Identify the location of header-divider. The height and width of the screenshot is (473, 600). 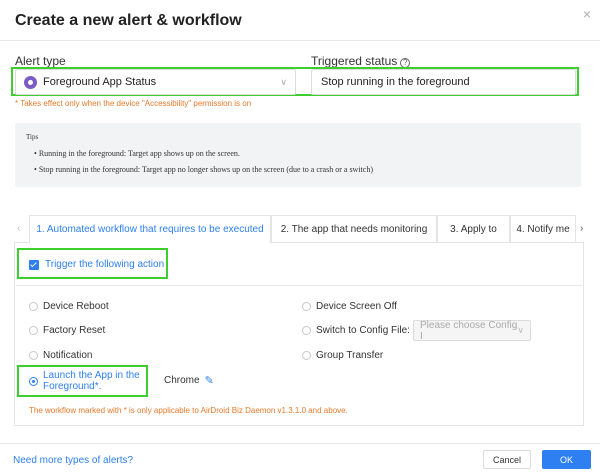
(300, 40).